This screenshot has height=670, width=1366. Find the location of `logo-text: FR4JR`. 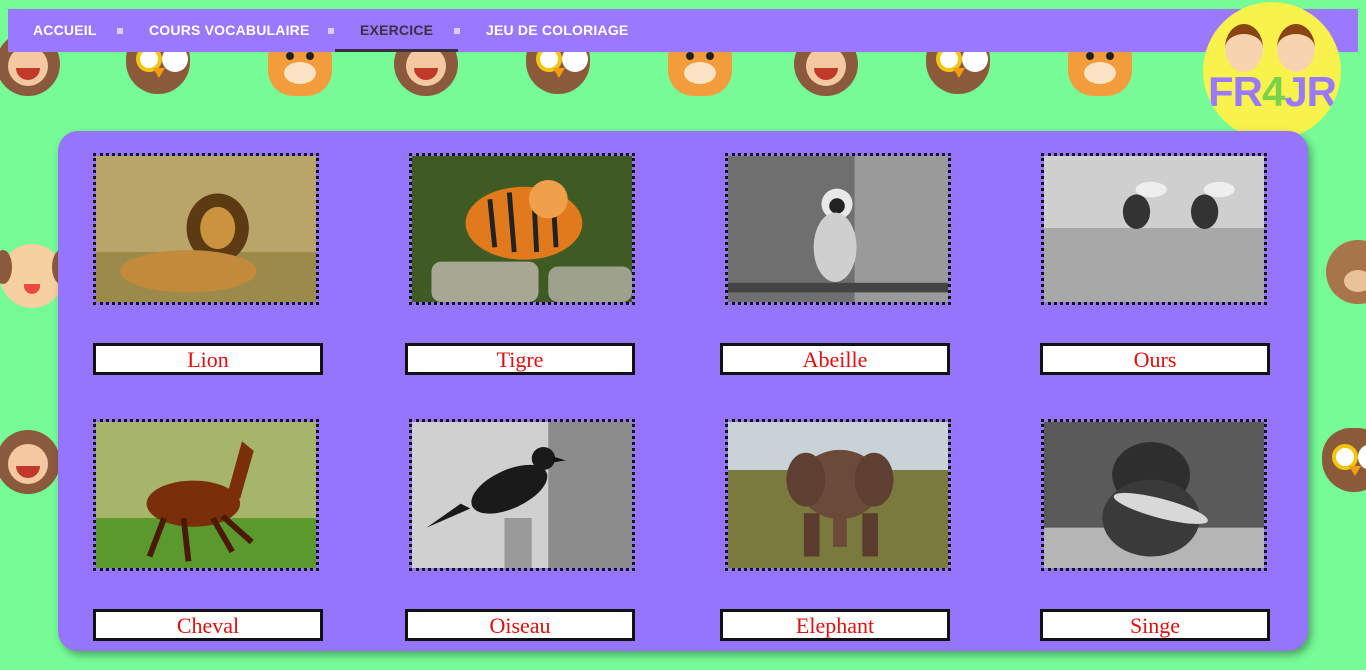

logo-text: FR4JR is located at coordinates (1272, 91).